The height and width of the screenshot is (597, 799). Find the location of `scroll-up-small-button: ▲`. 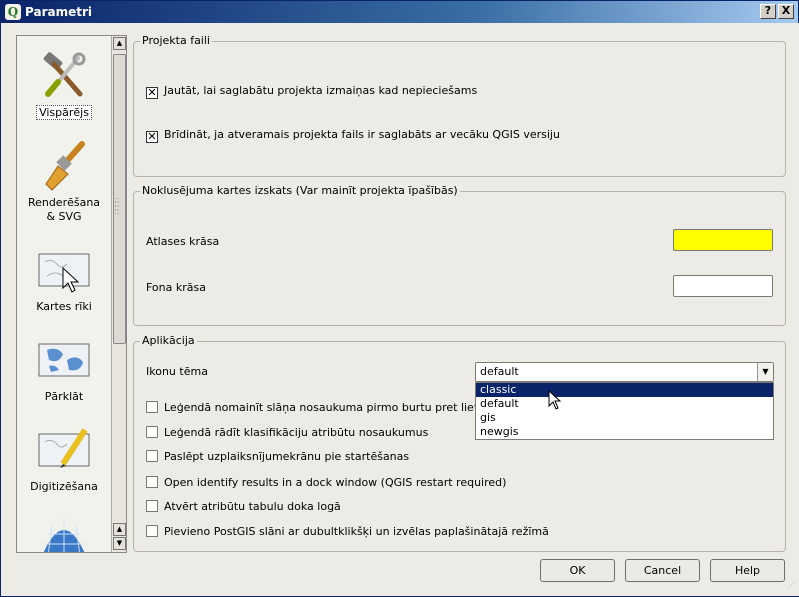

scroll-up-small-button: ▲ is located at coordinates (119, 529).